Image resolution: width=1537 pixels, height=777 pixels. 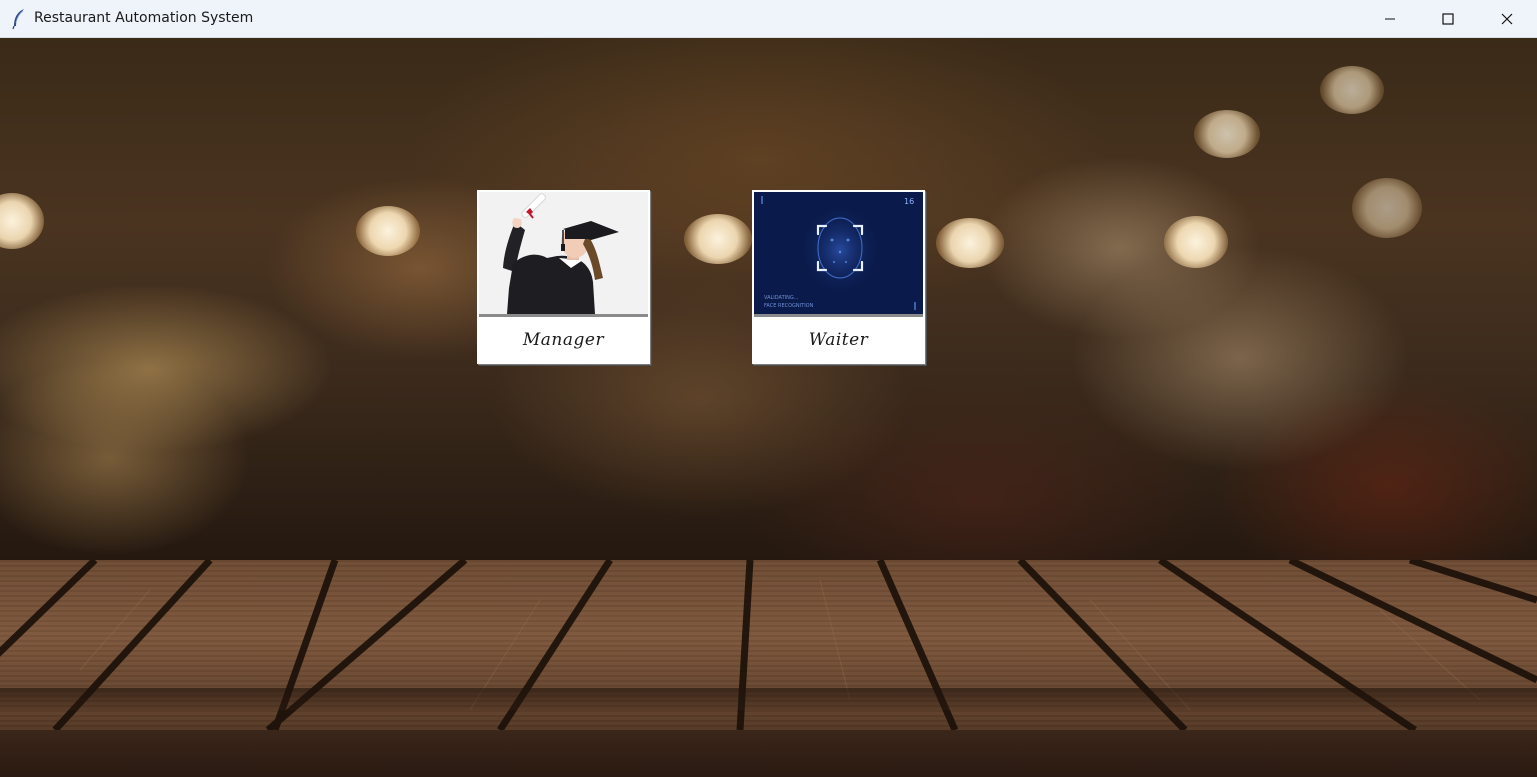 I want to click on table-edge-shadow, so click(x=768, y=699).